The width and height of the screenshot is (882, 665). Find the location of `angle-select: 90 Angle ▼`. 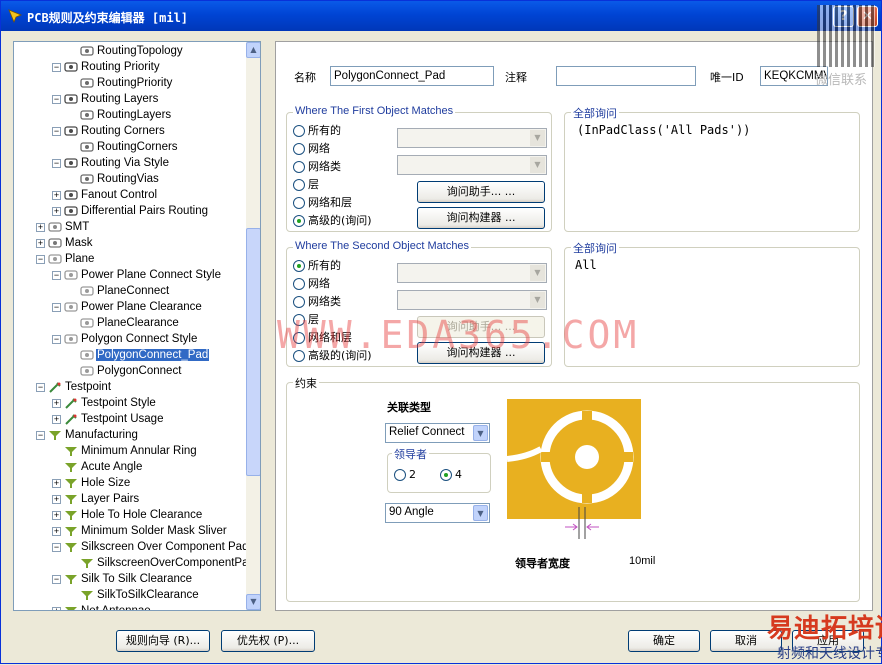

angle-select: 90 Angle ▼ is located at coordinates (437, 513).